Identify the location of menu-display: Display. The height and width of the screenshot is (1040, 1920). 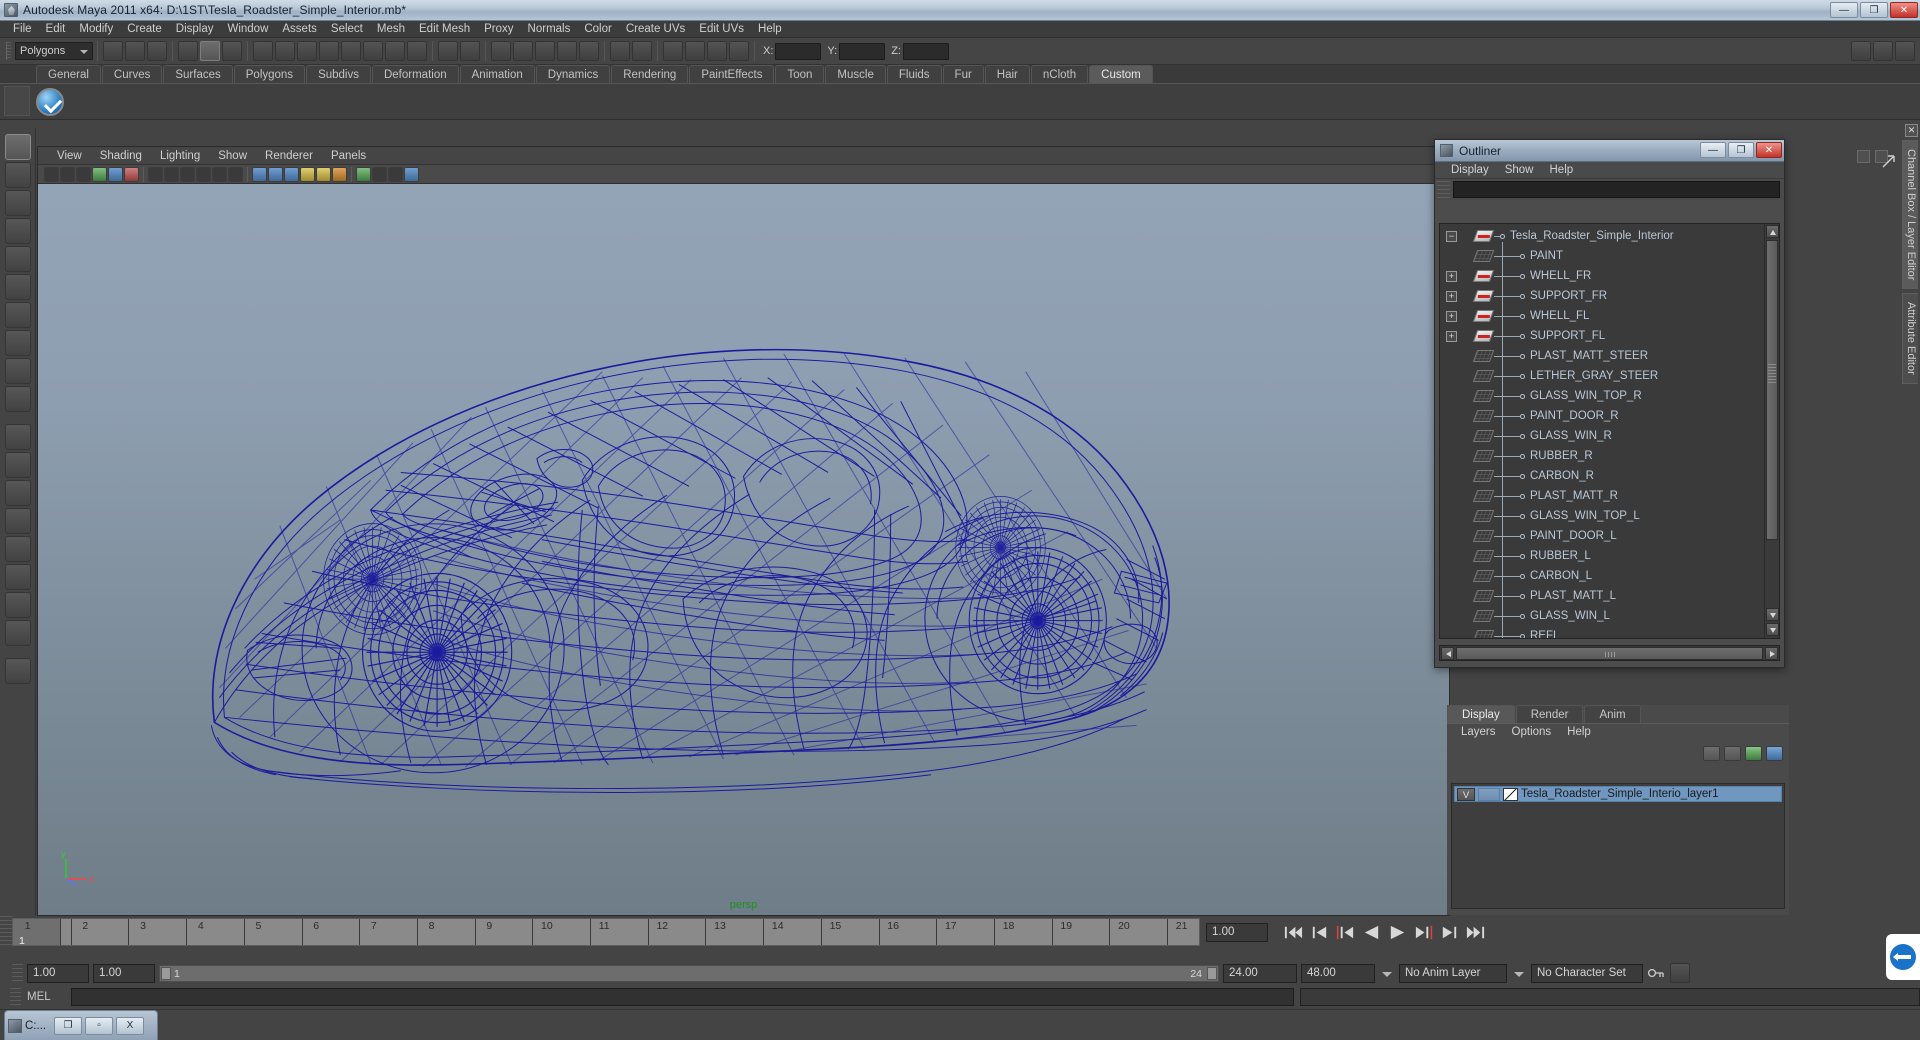
(195, 29).